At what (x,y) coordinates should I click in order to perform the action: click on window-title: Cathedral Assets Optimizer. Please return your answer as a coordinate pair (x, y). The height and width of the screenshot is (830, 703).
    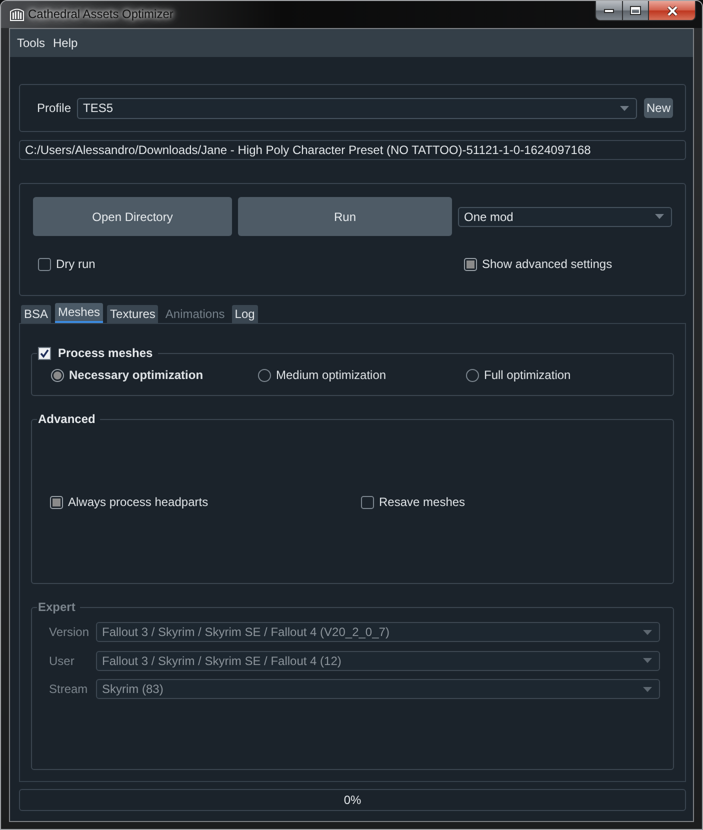
    Looking at the image, I should click on (101, 14).